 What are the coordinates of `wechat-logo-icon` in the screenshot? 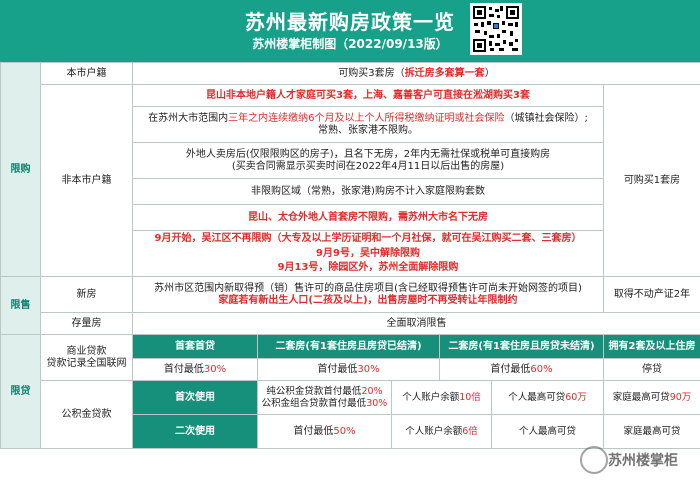 It's located at (594, 460).